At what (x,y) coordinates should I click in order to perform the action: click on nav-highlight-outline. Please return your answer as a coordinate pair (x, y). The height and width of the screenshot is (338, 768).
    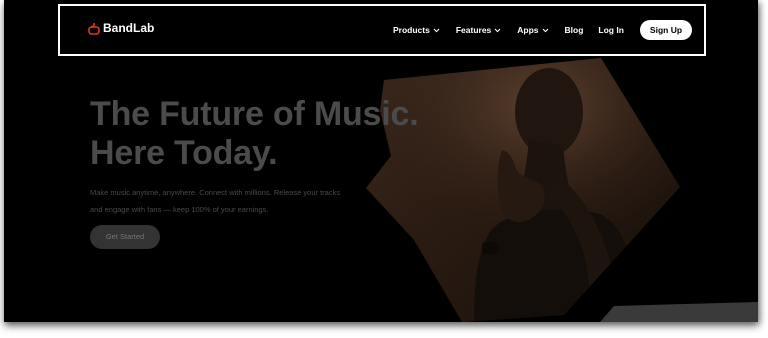
    Looking at the image, I should click on (382, 30).